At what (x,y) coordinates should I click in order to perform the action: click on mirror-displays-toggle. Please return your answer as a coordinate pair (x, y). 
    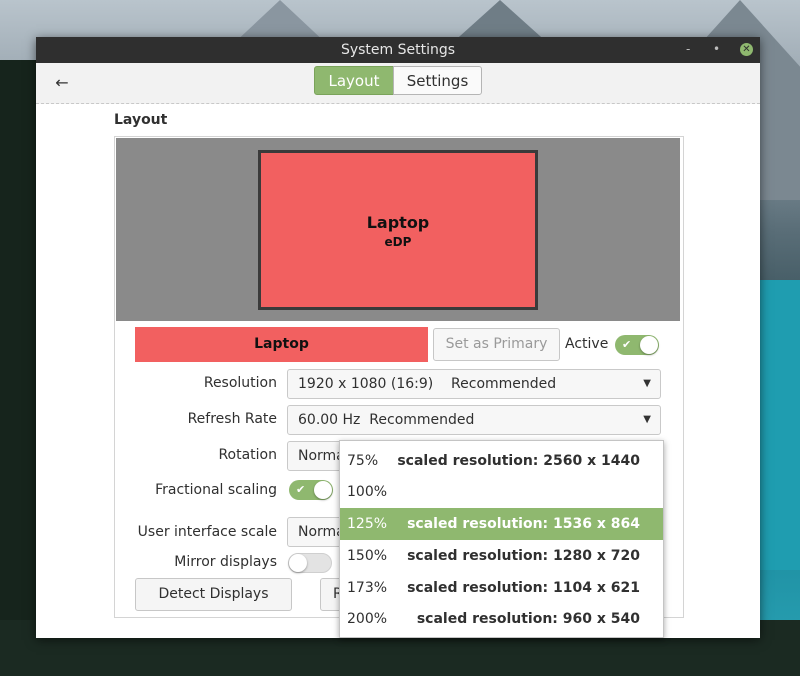
    Looking at the image, I should click on (310, 563).